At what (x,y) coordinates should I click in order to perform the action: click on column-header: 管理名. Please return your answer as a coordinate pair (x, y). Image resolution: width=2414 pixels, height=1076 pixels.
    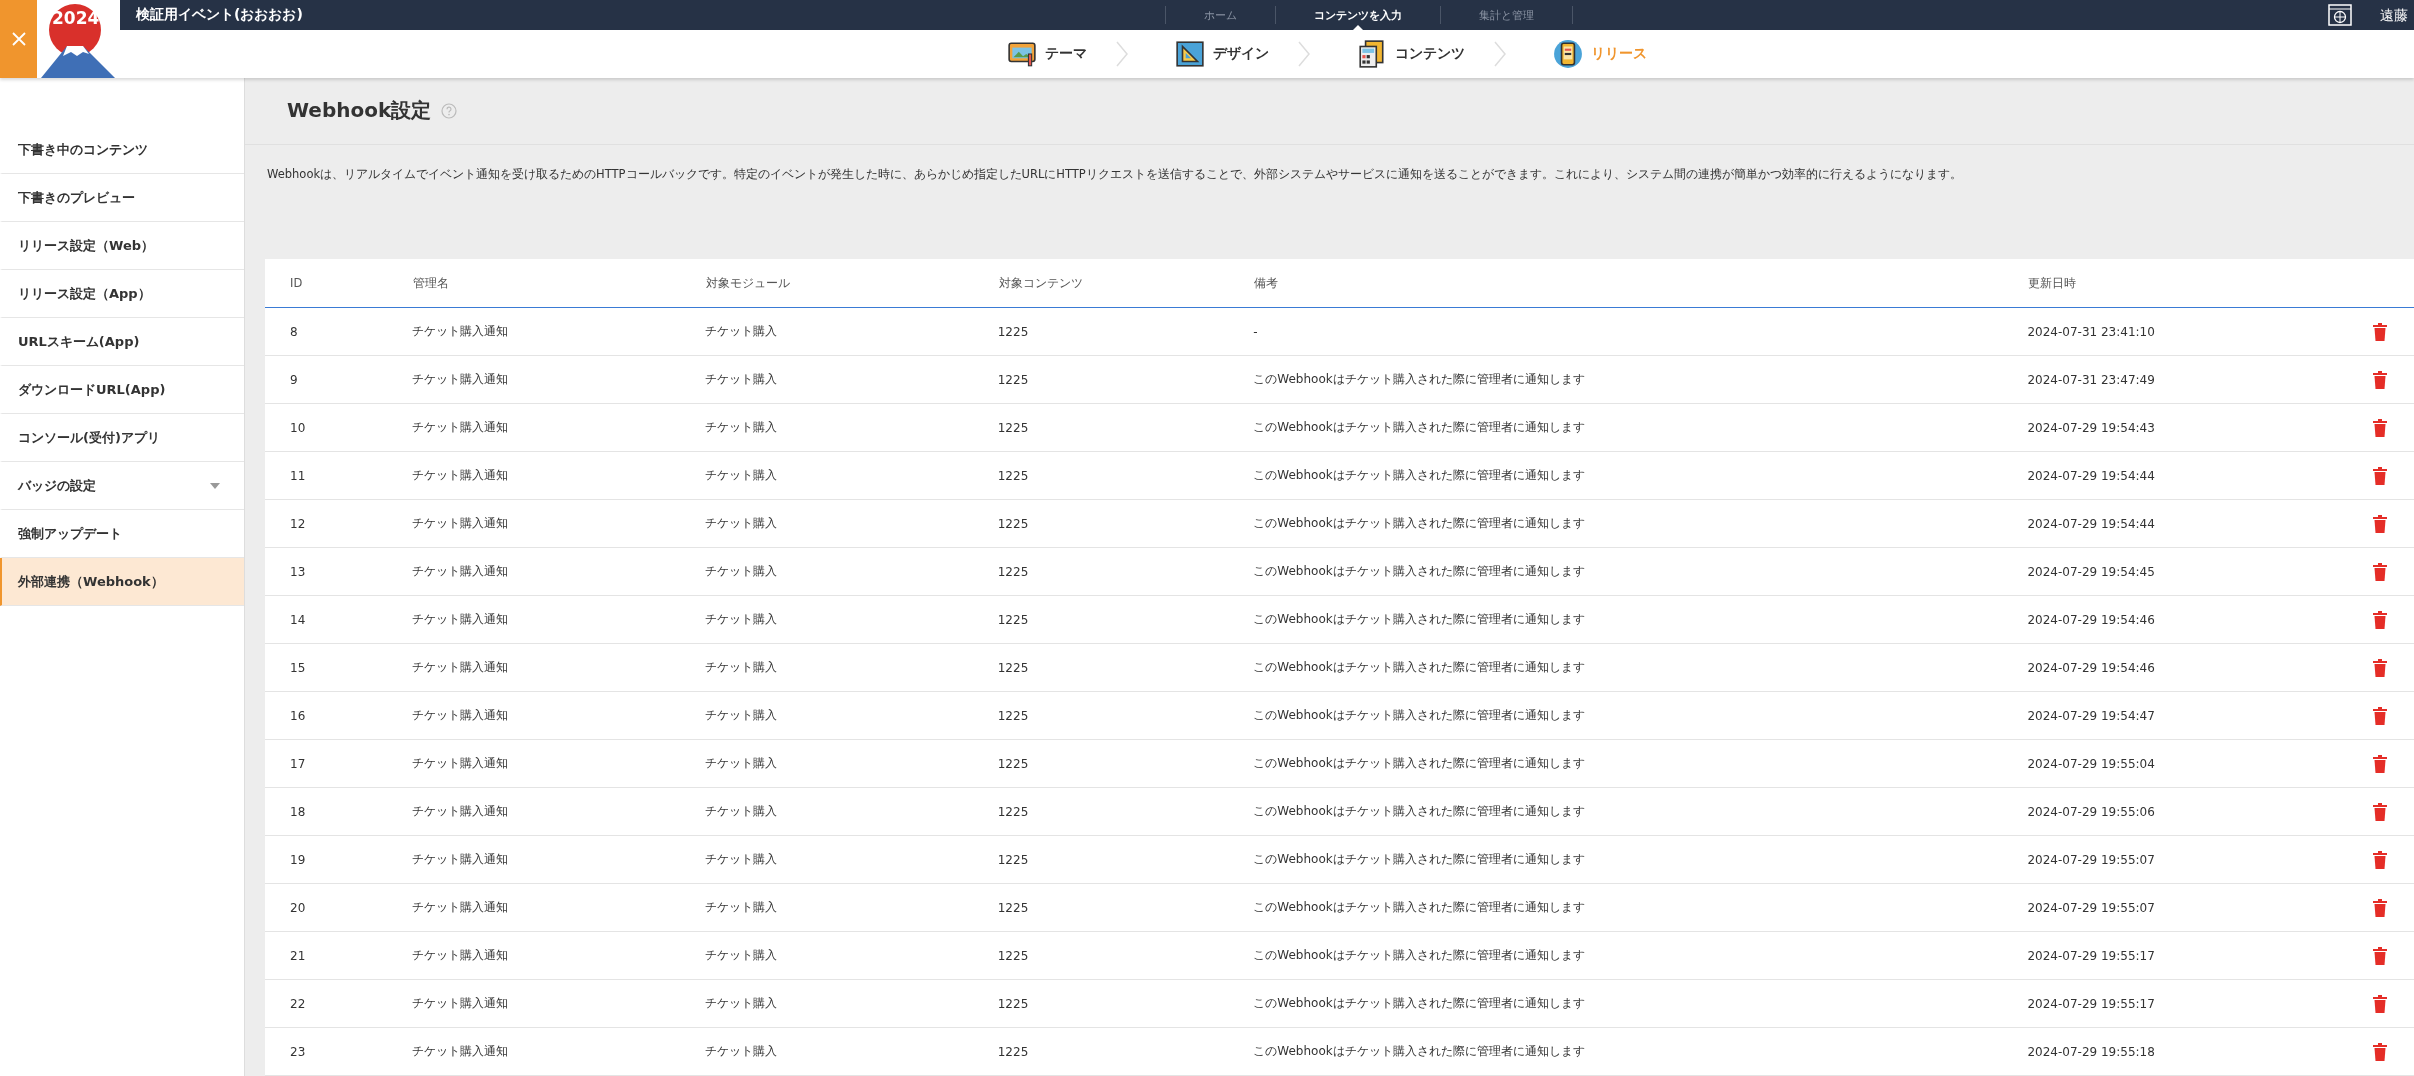
    Looking at the image, I should click on (558, 283).